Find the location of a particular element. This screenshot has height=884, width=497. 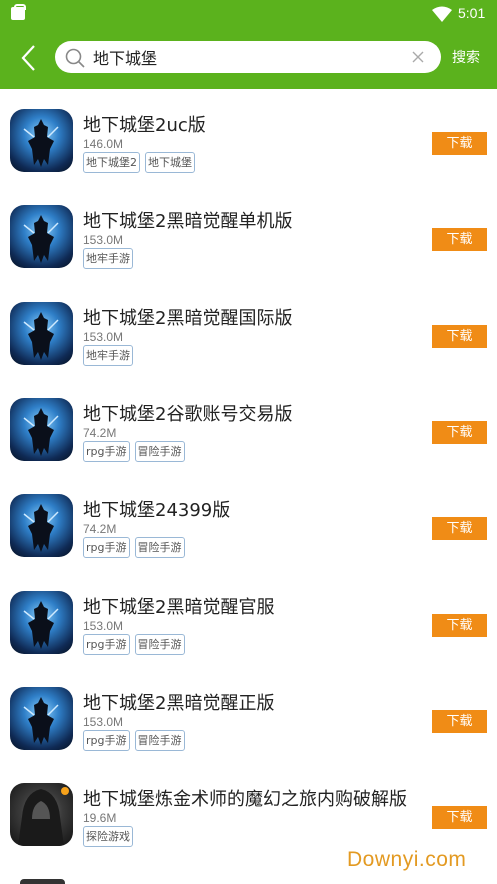

list-item: 地下城堡2黑暗觉醒国际版 153.0M 地牢手游 下载 is located at coordinates (248, 330).